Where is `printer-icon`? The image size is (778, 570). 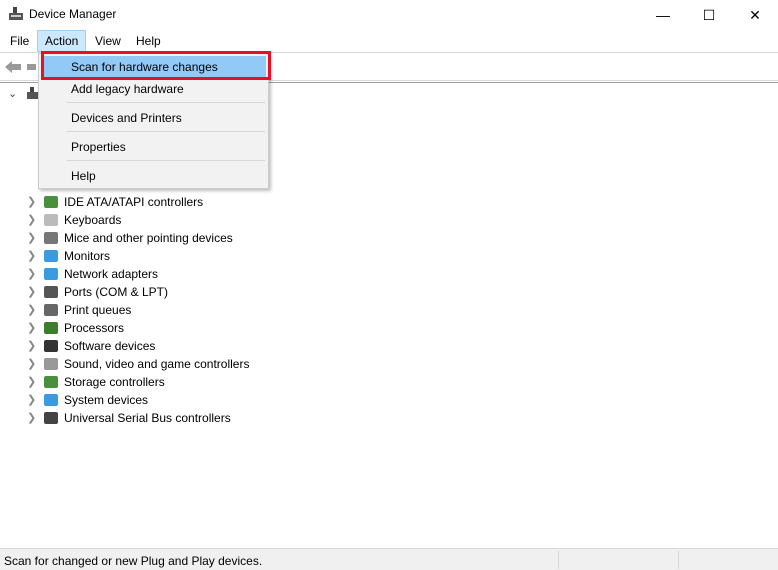
printer-icon is located at coordinates (51, 310).